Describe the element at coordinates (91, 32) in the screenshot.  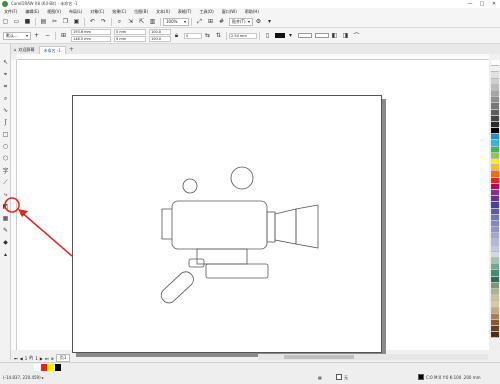
I see `x-position-field: 193.6 mm` at that location.